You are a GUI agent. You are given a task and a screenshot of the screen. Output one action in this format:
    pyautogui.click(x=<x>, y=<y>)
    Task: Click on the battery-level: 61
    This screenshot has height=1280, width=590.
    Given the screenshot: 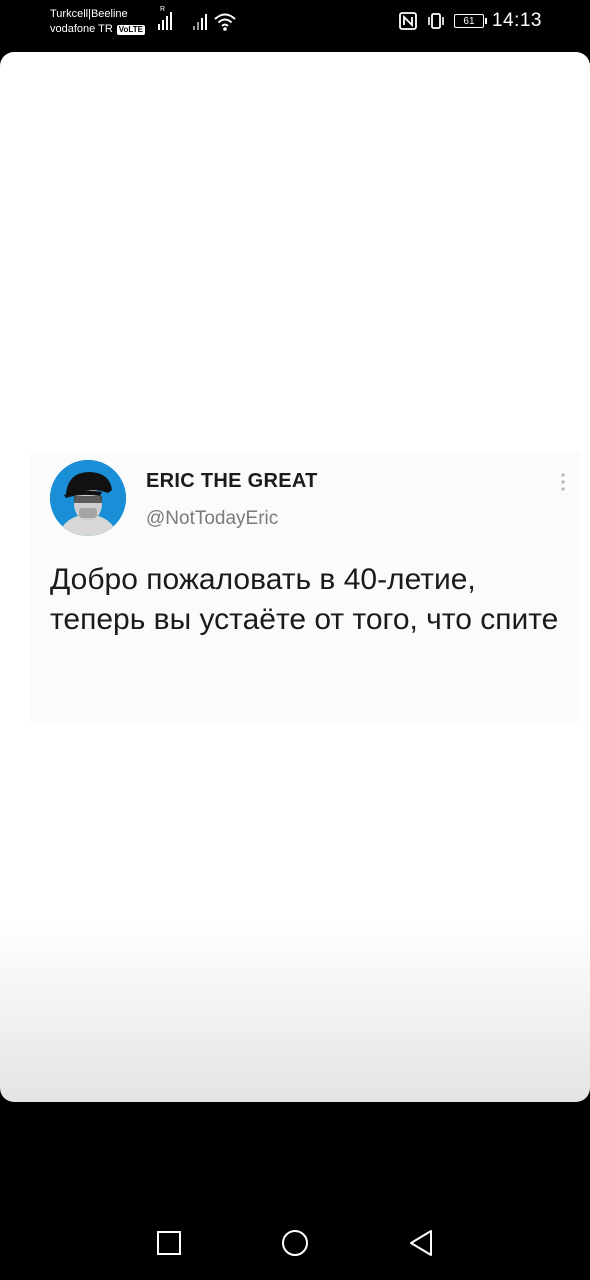 What is the action you would take?
    pyautogui.click(x=469, y=21)
    